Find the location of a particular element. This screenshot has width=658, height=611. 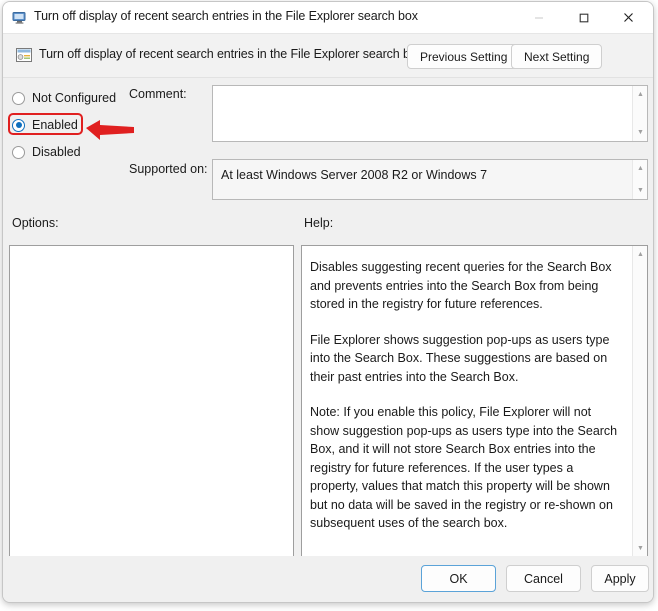

minimize-icon is located at coordinates (538, 17).